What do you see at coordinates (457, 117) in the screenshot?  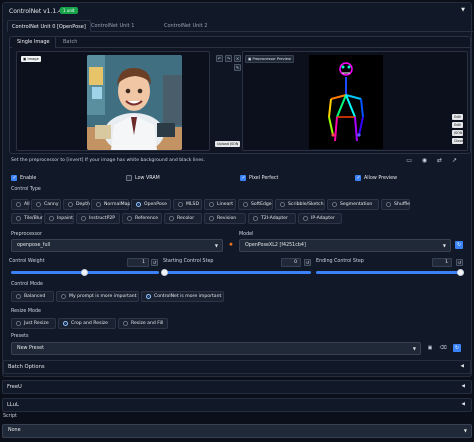 I see `edit-button: Edit` at bounding box center [457, 117].